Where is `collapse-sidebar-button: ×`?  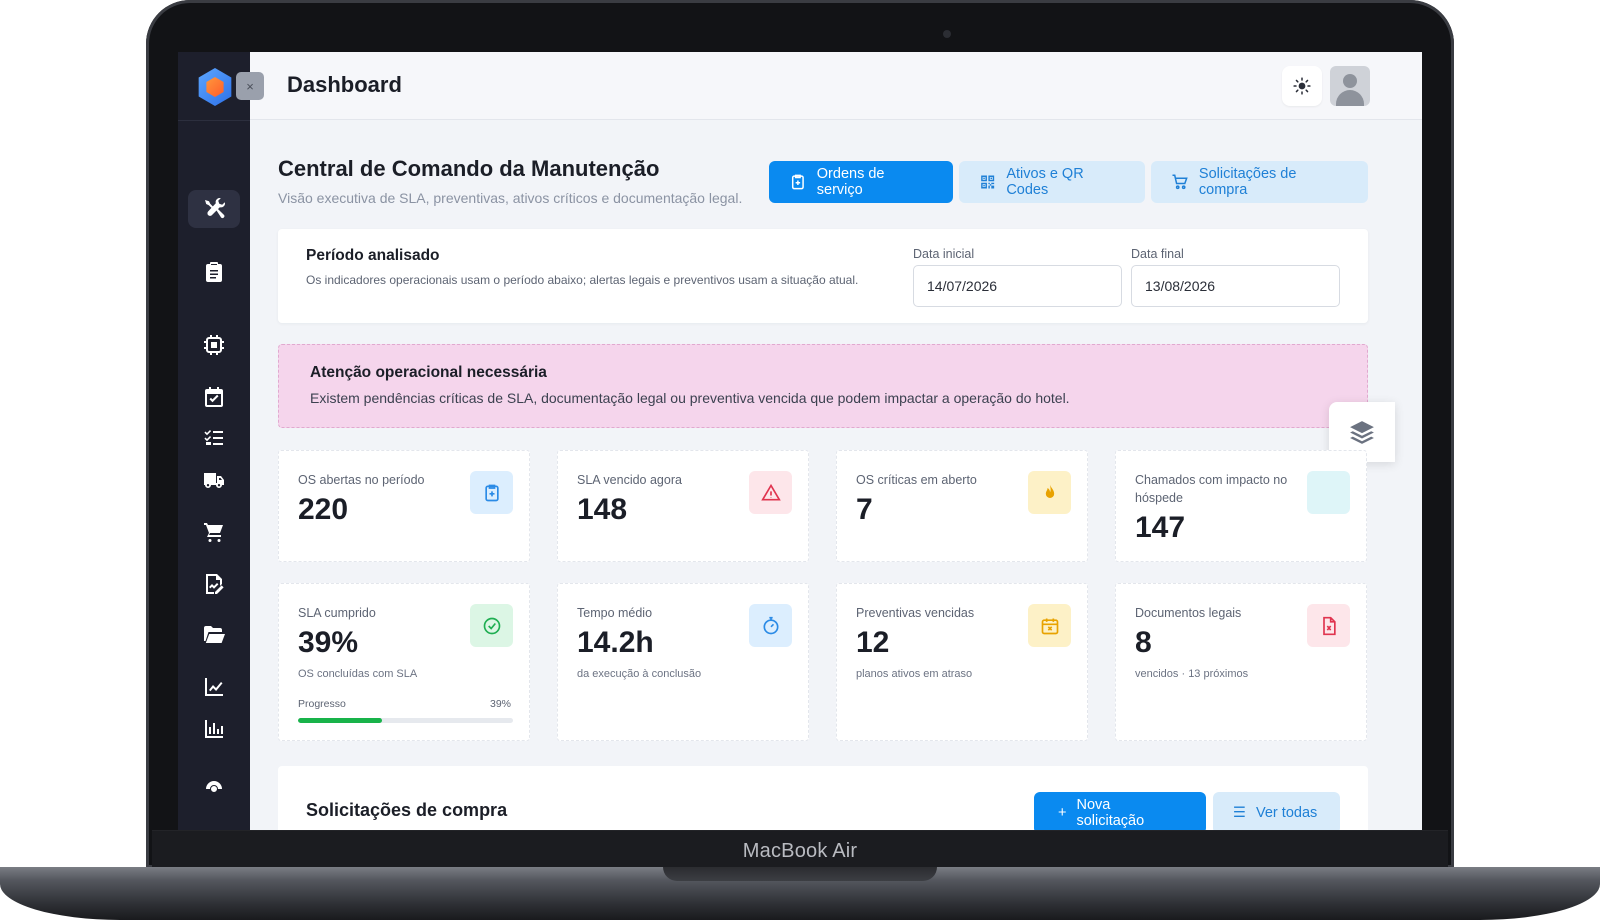
collapse-sidebar-button: × is located at coordinates (250, 86).